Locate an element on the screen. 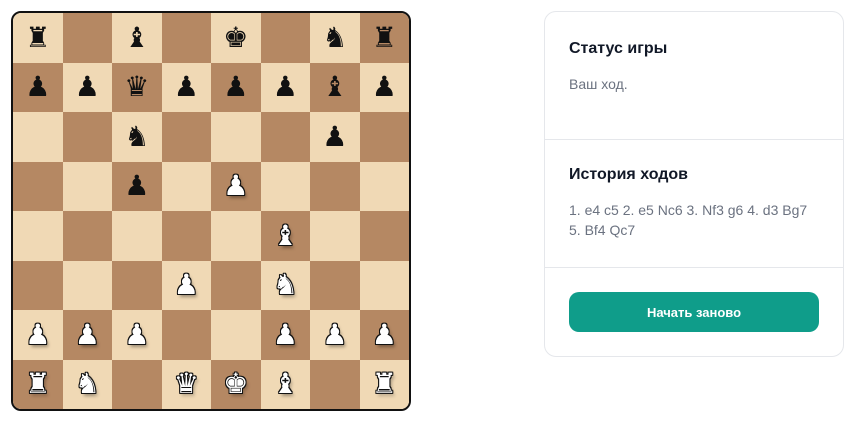  square-c5: ♟ is located at coordinates (137, 186).